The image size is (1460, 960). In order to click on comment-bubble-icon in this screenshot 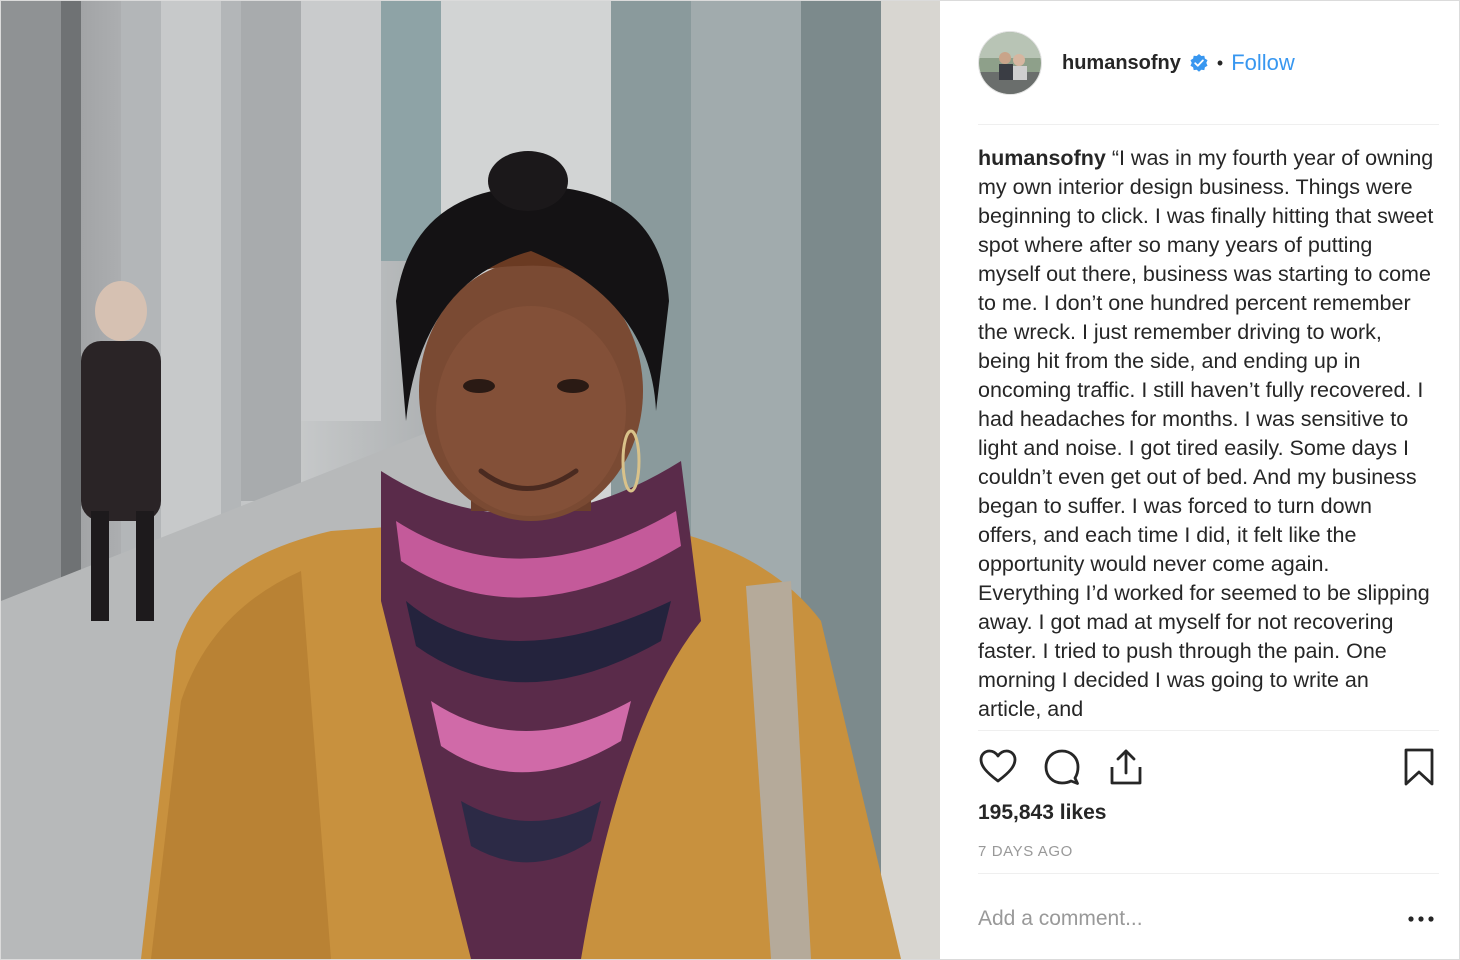, I will do `click(1062, 767)`.